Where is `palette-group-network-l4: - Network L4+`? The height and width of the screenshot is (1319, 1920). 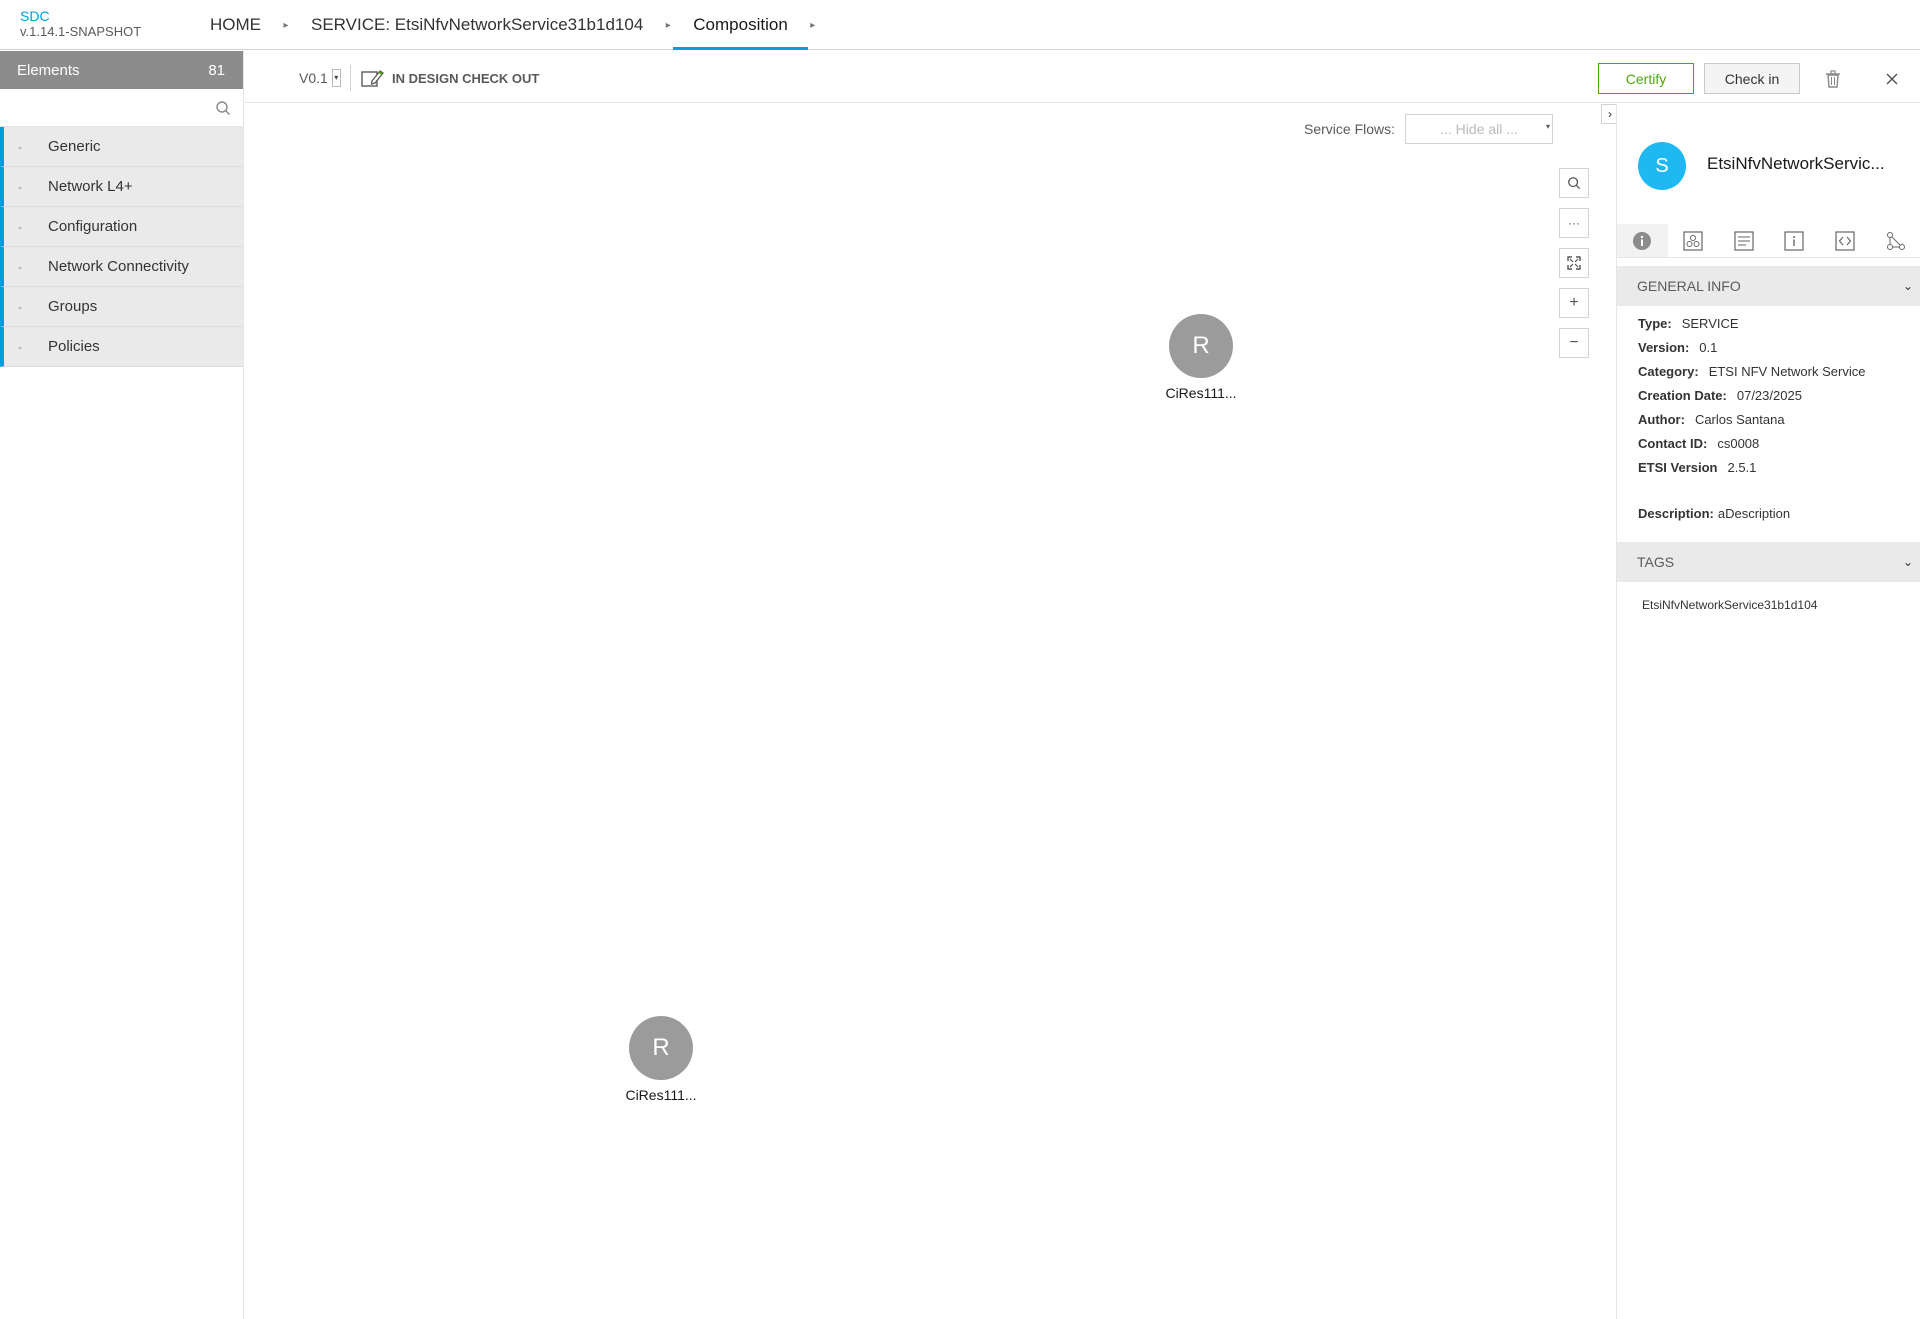 palette-group-network-l4: - Network L4+ is located at coordinates (121, 187).